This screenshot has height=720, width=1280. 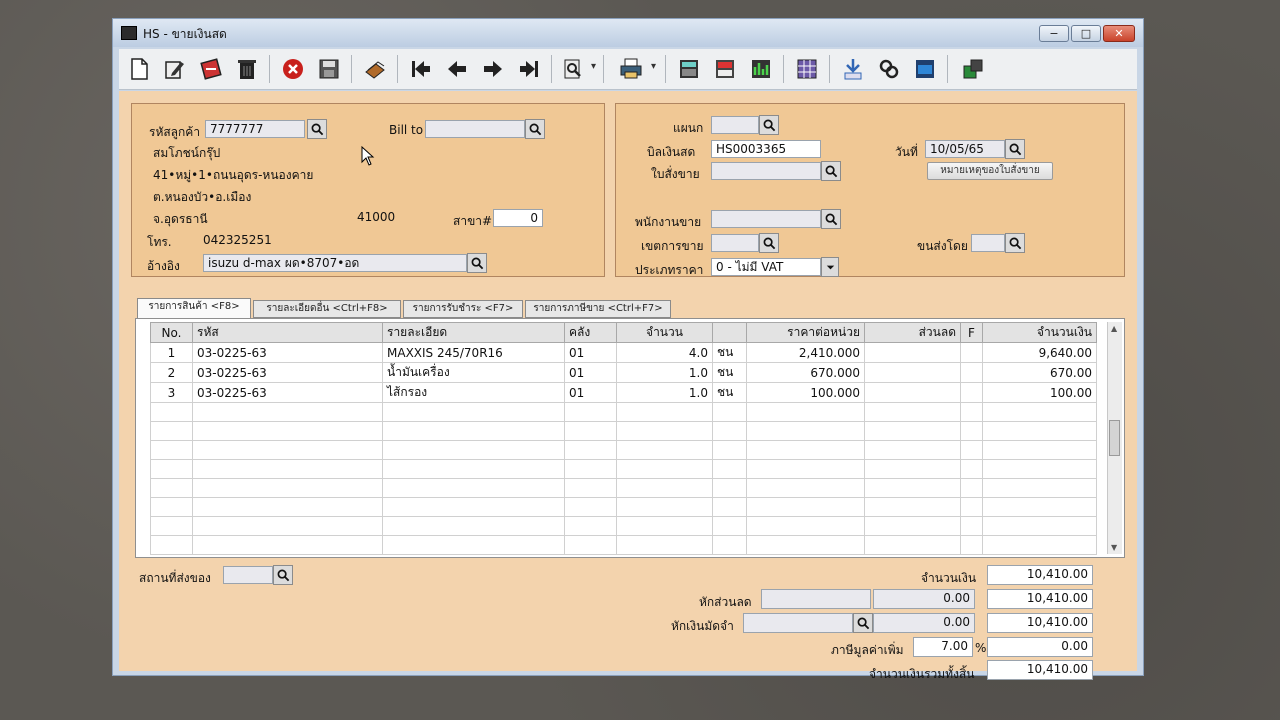 What do you see at coordinates (327, 309) in the screenshot?
I see `tab-other-details: รายละเอียดอื่น <Ctrl+F8>` at bounding box center [327, 309].